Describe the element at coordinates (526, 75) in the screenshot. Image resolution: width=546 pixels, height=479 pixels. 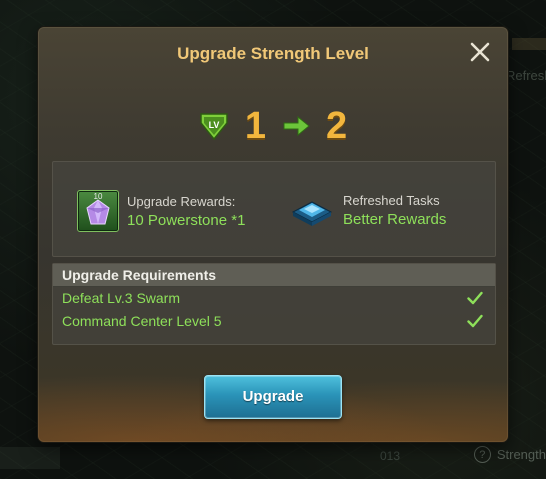
I see `background-text-refreshed: Refreshe` at that location.